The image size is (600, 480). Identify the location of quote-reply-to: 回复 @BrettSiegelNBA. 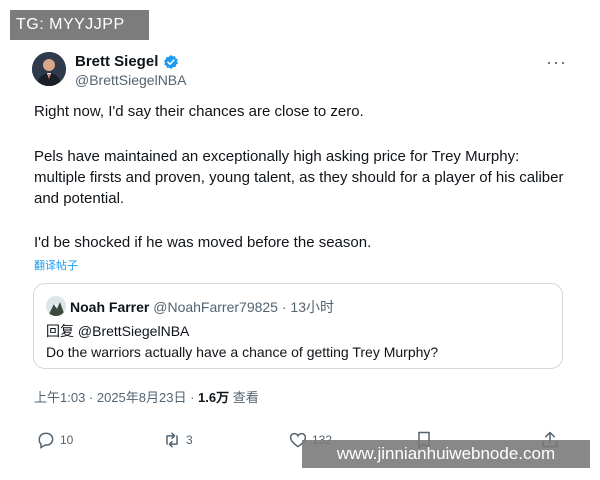
(118, 331).